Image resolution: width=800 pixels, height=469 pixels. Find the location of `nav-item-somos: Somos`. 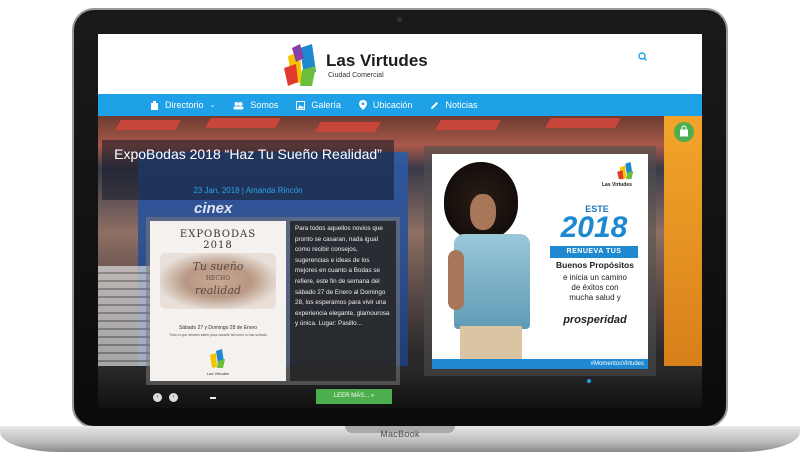

nav-item-somos: Somos is located at coordinates (255, 105).